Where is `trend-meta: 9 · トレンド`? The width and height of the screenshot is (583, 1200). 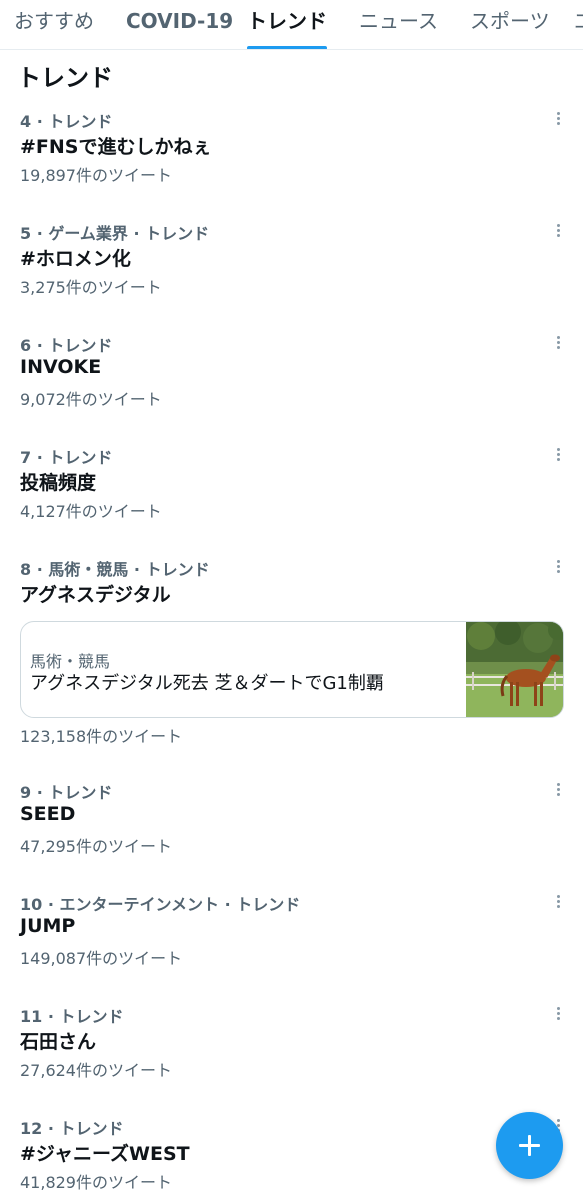 trend-meta: 9 · トレンド is located at coordinates (66, 792).